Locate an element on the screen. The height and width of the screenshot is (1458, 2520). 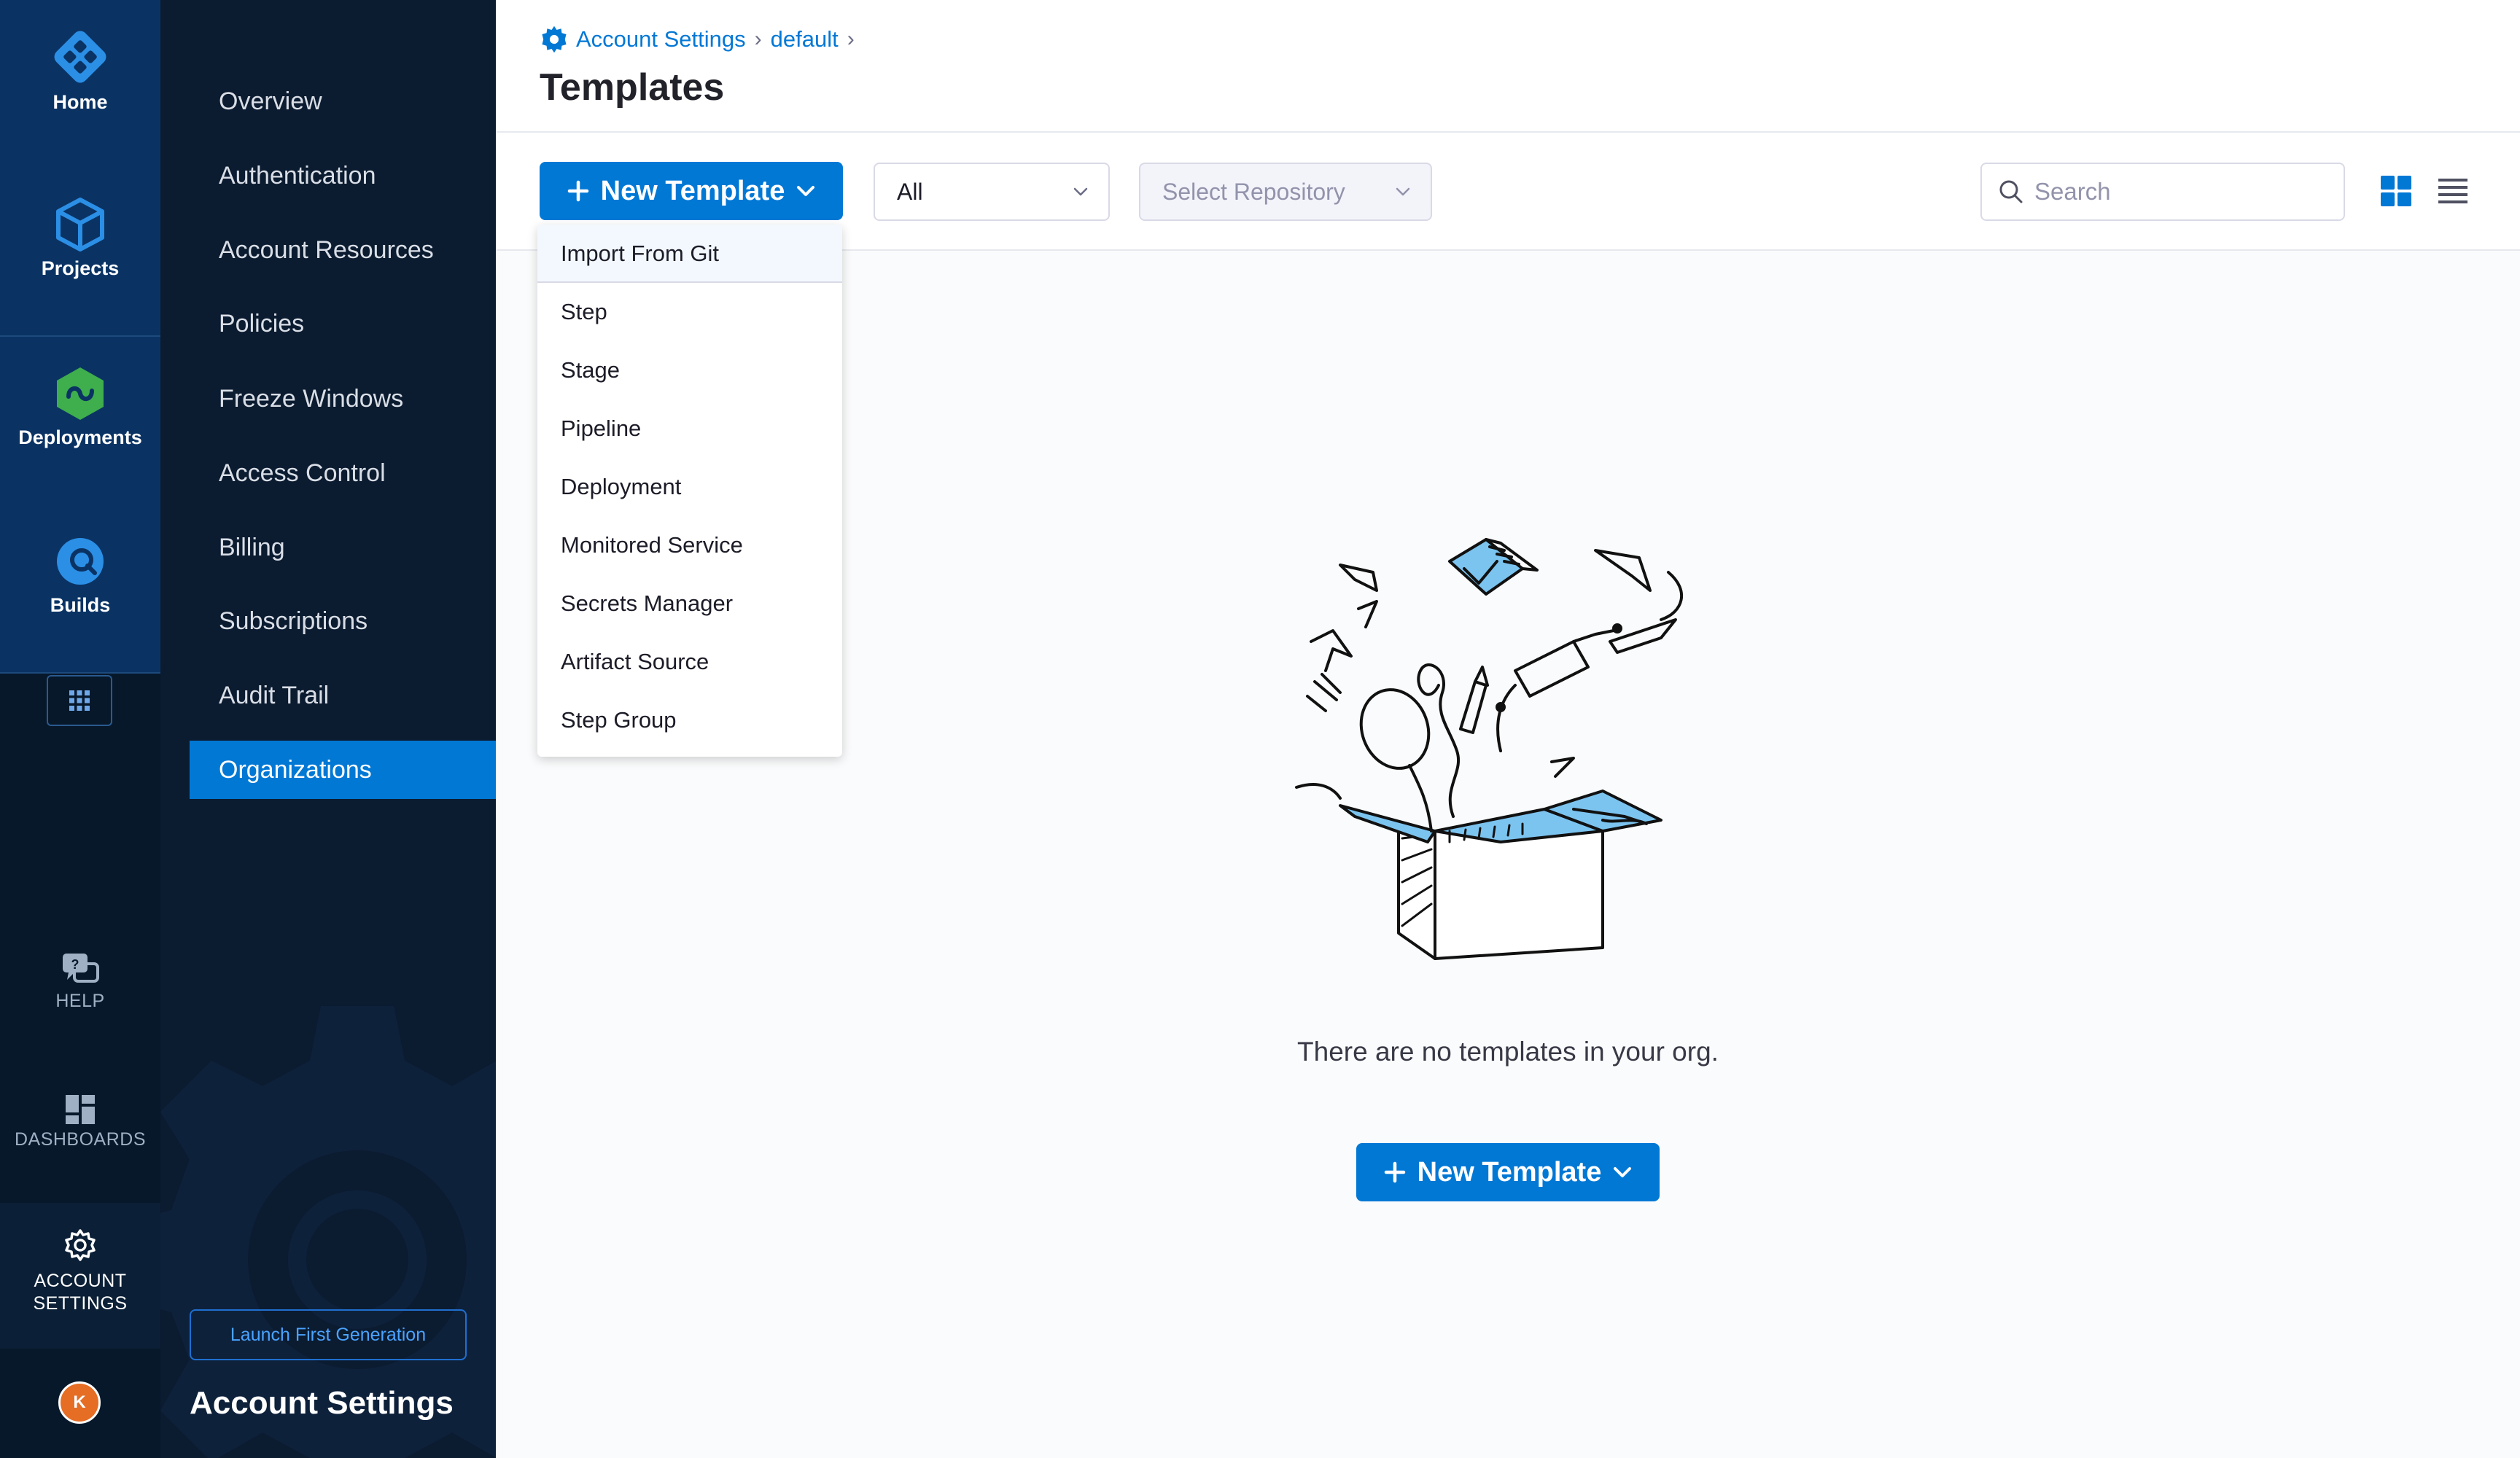
deployments-icon is located at coordinates (80, 393).